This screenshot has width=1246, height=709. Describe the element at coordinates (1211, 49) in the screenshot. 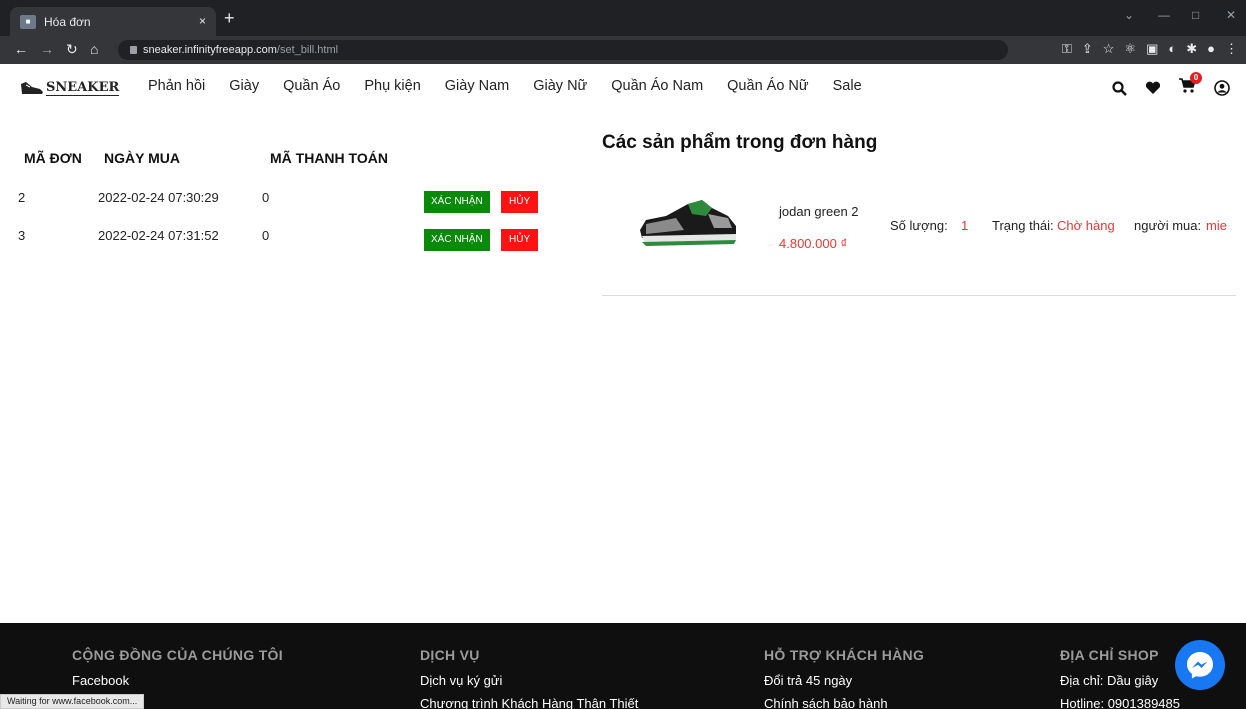

I see `profile-avatar-icon: ●` at that location.